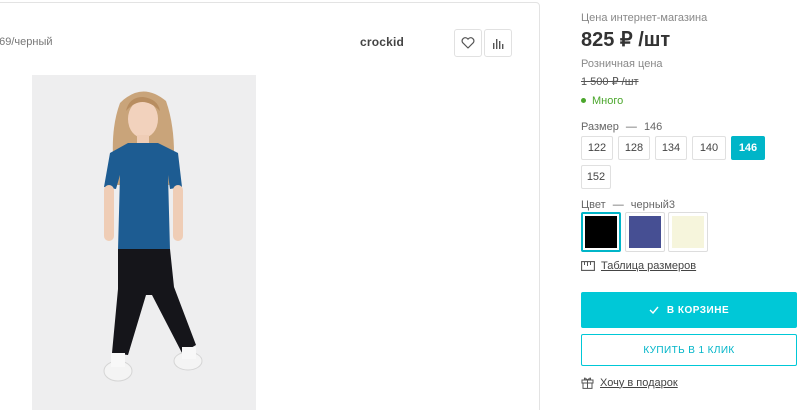  What do you see at coordinates (631, 127) in the screenshot?
I see `size-dash: —` at bounding box center [631, 127].